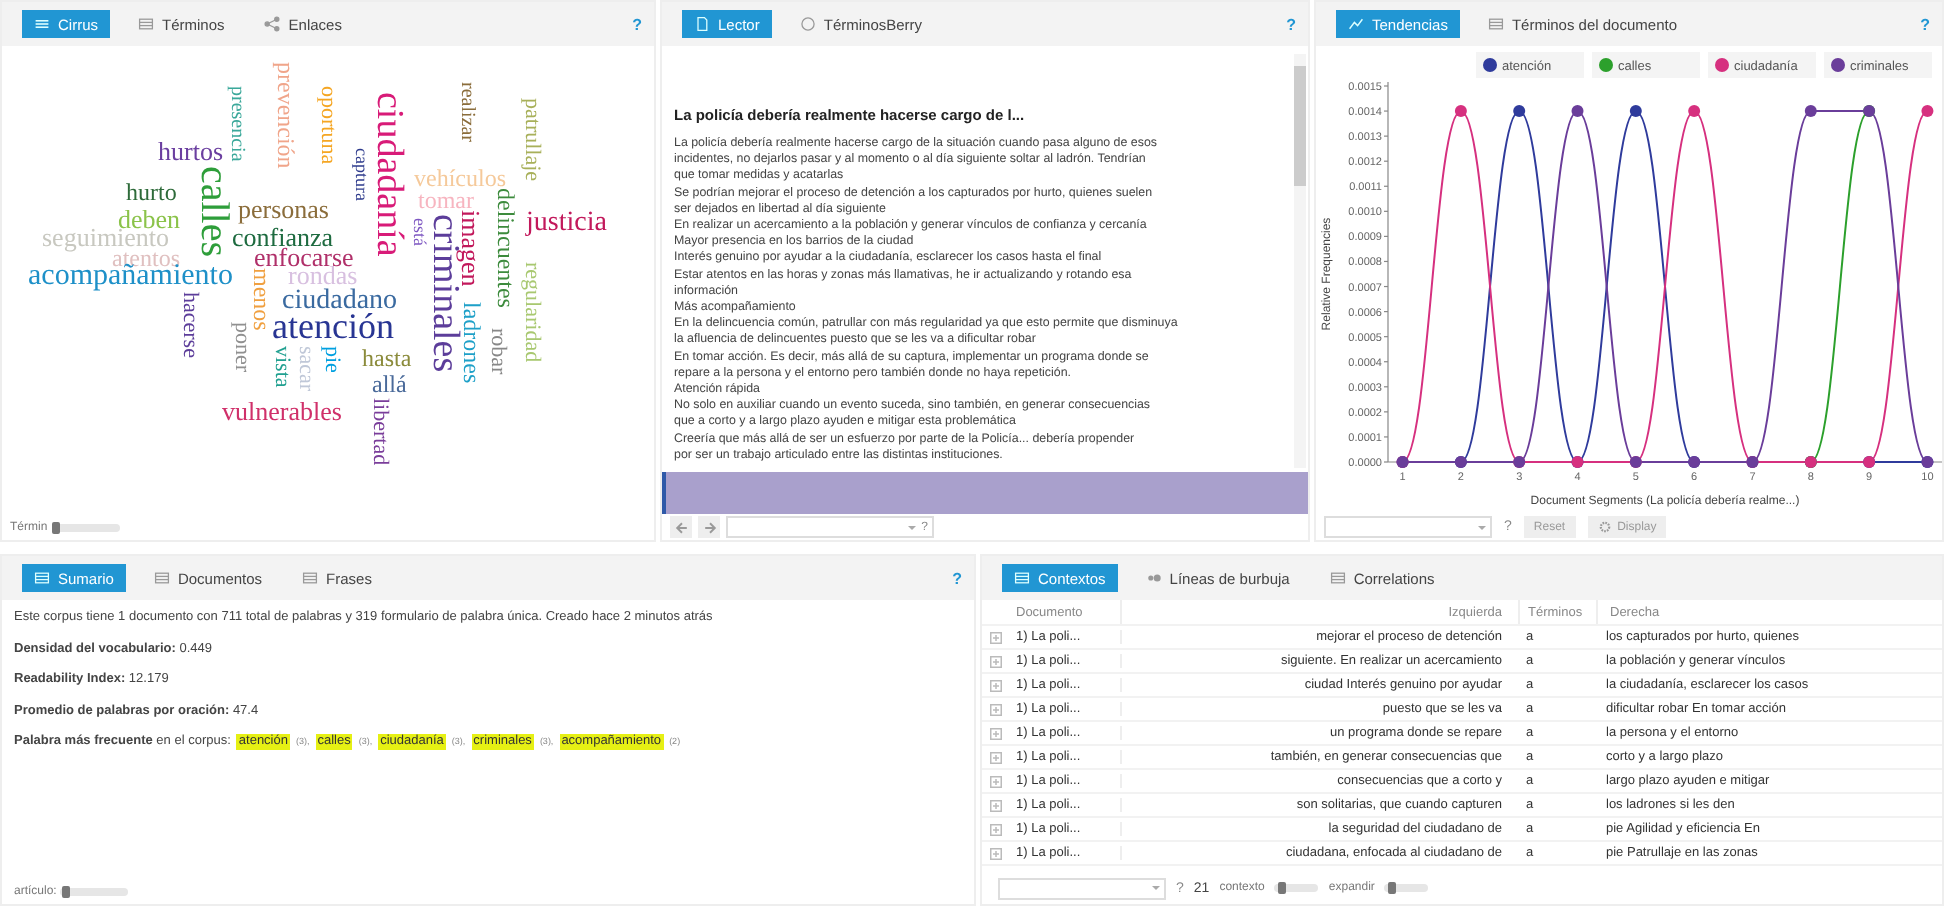 The height and width of the screenshot is (906, 1944). What do you see at coordinates (304, 257) in the screenshot?
I see `cloud-word: enfocarse` at bounding box center [304, 257].